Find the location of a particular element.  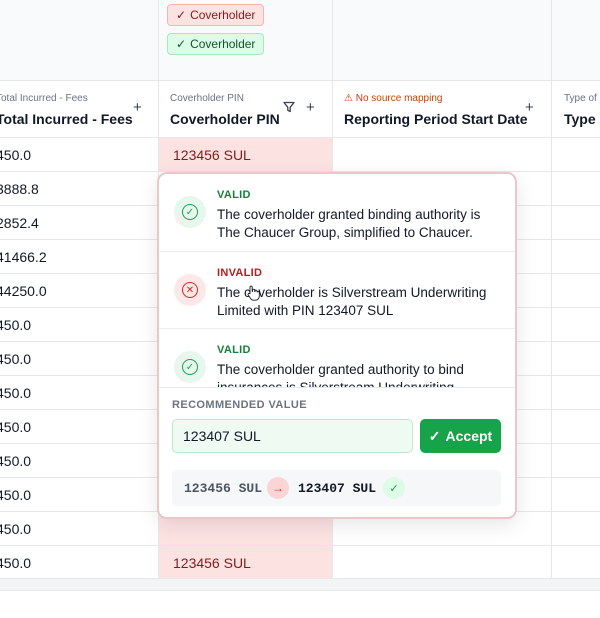

recommended-value-label: RECOMMENDED VALUE is located at coordinates (239, 405).